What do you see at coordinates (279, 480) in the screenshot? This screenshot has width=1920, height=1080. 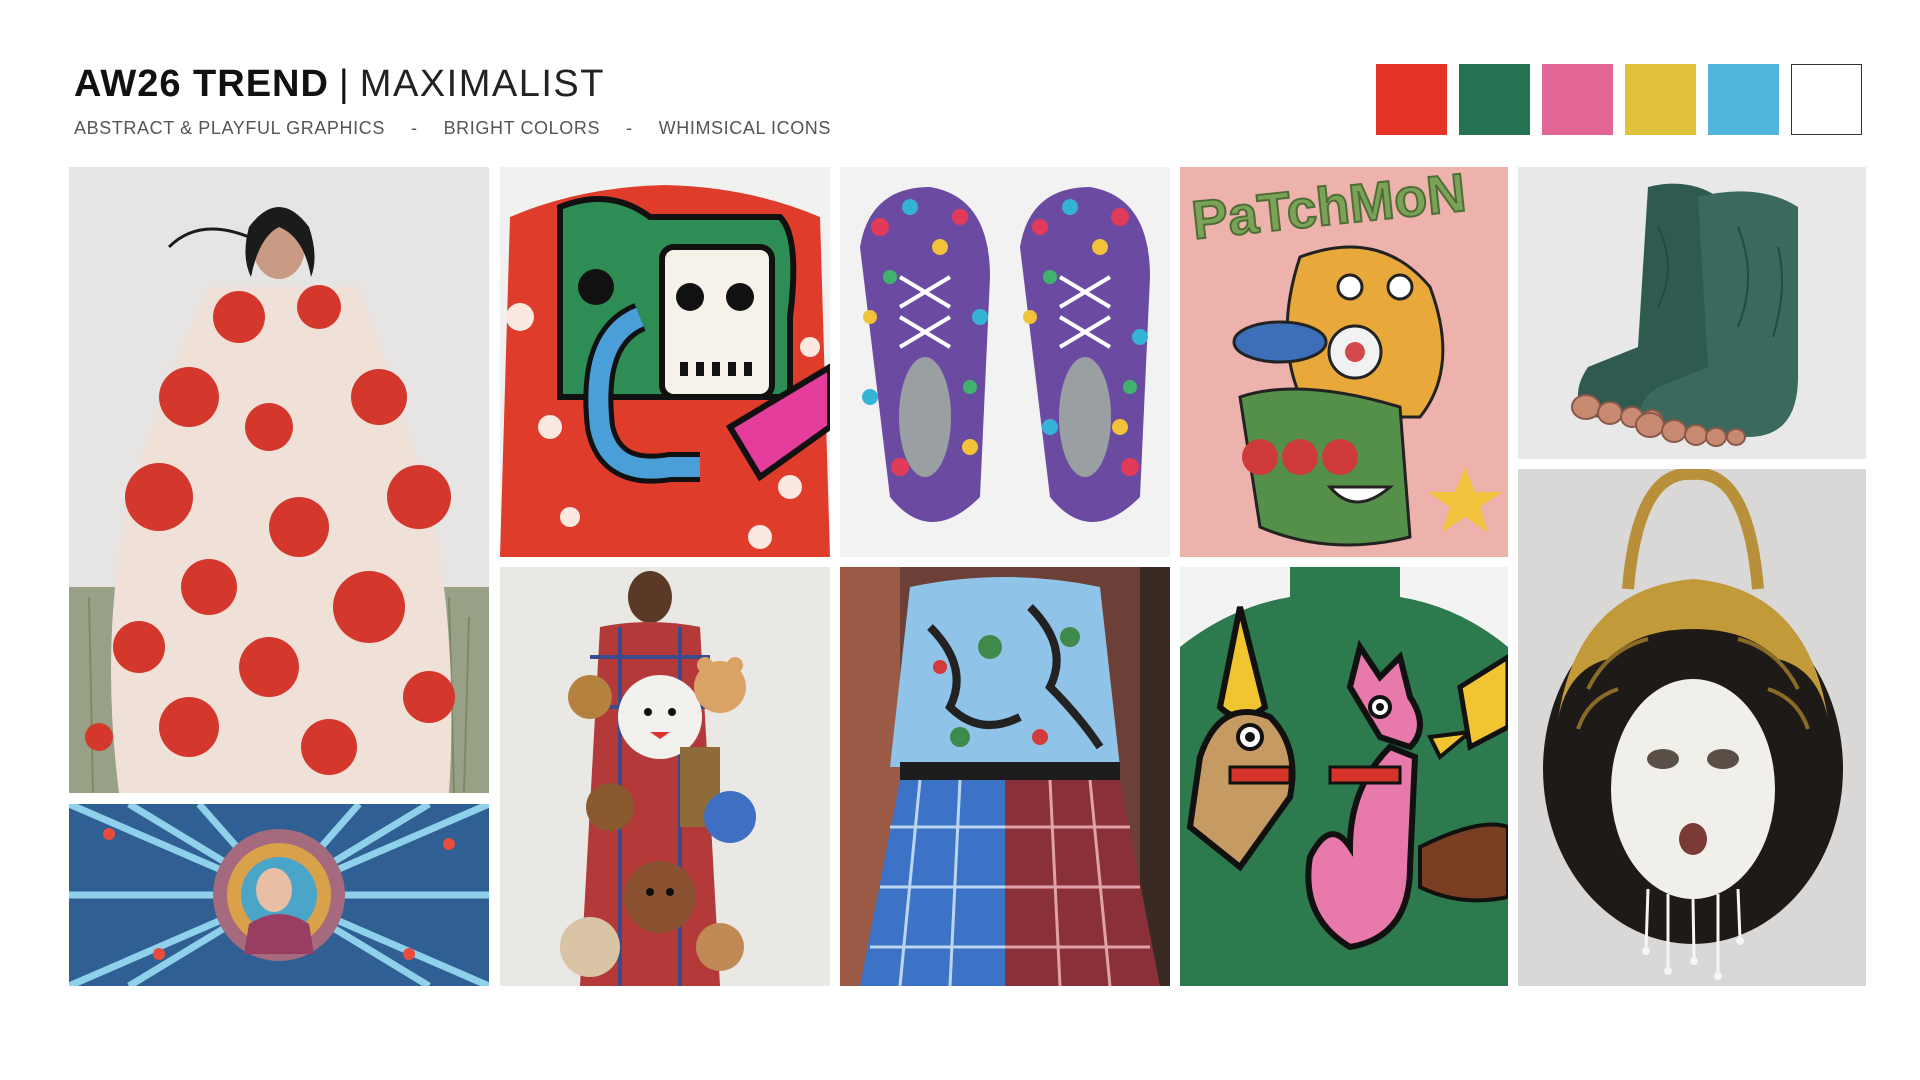 I see `floral-gown-photo` at bounding box center [279, 480].